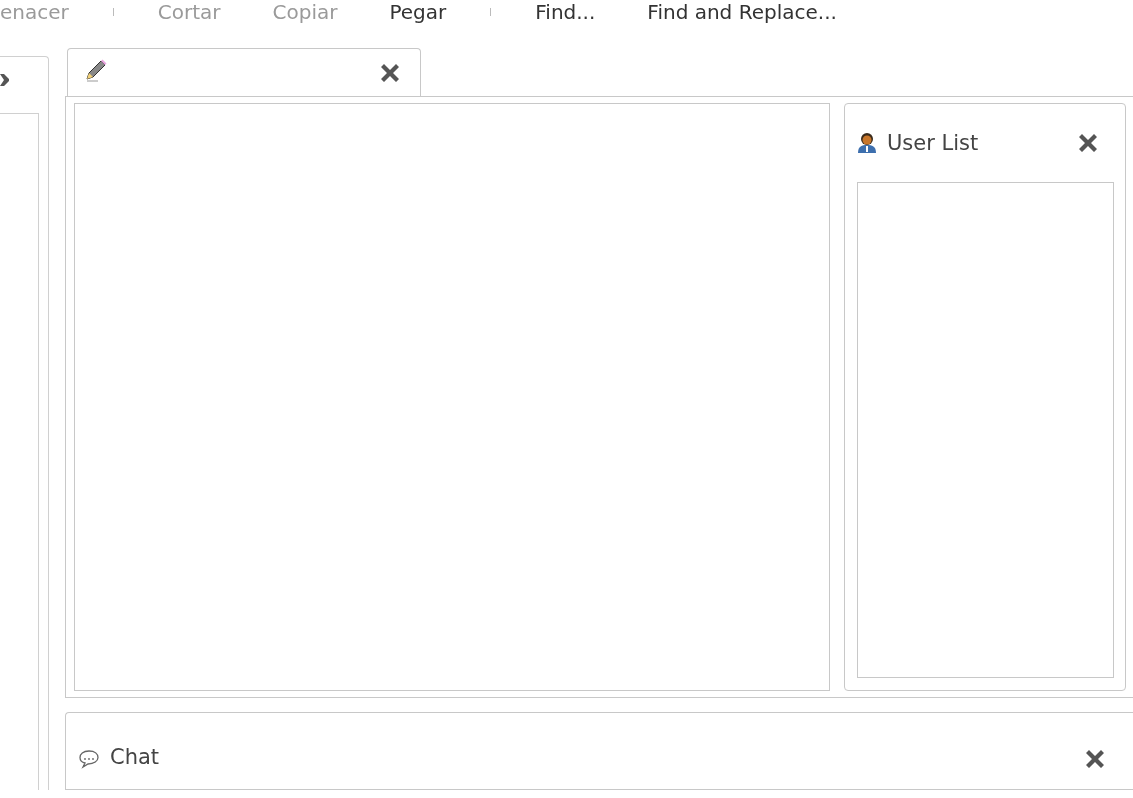 The image size is (1133, 798). What do you see at coordinates (96, 71) in the screenshot?
I see `pencil-icon` at bounding box center [96, 71].